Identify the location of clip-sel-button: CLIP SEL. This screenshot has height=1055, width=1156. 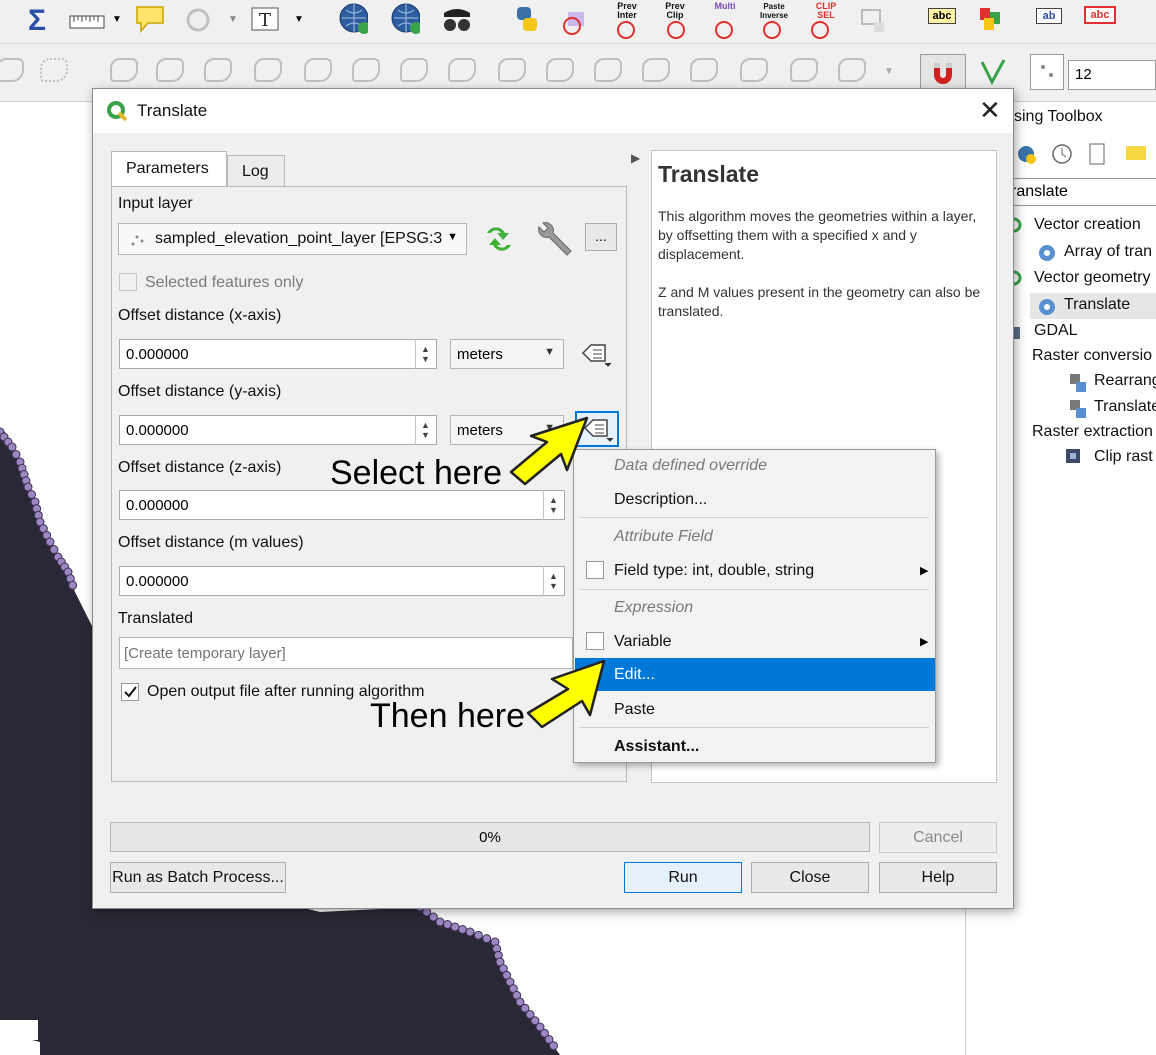
(826, 11).